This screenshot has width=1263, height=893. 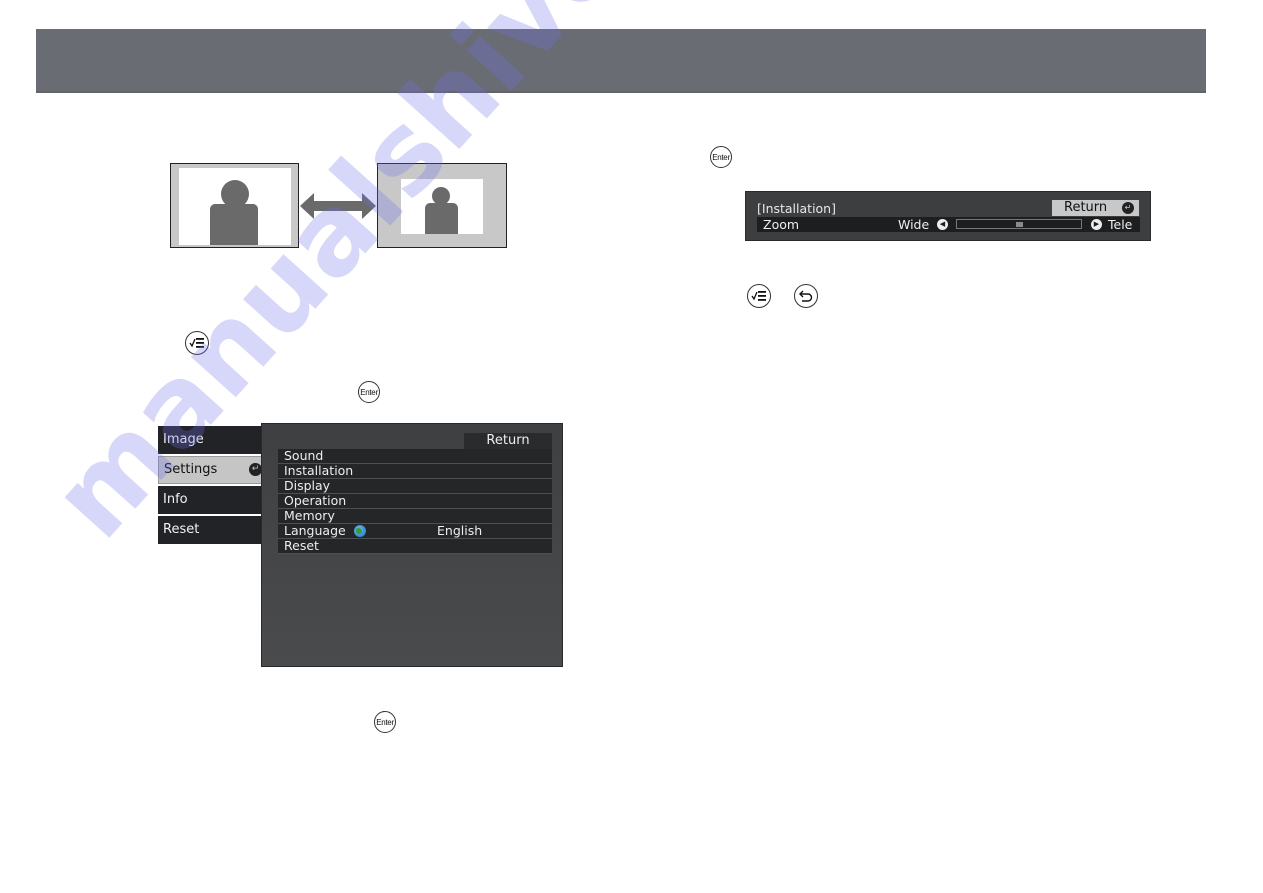 What do you see at coordinates (415, 546) in the screenshot?
I see `menu-item-reset: Reset` at bounding box center [415, 546].